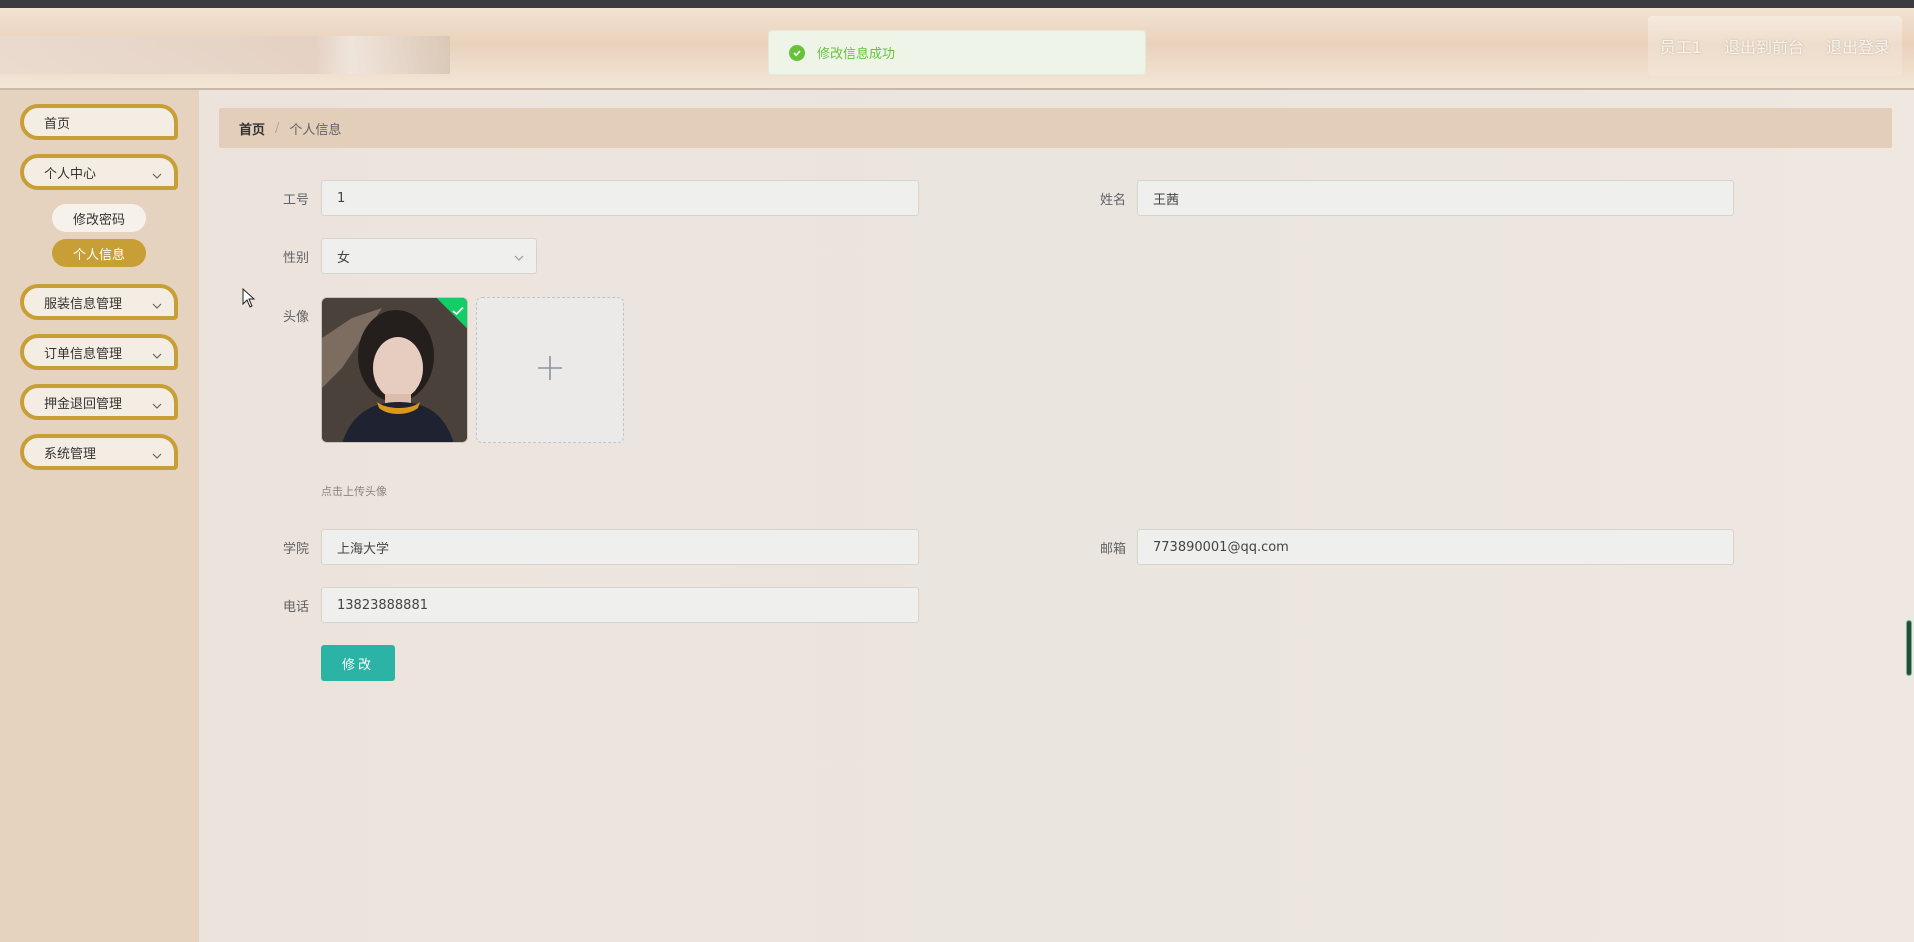  What do you see at coordinates (1055, 128) in the screenshot?
I see `breadcrumb: 首页 / 个人信息` at bounding box center [1055, 128].